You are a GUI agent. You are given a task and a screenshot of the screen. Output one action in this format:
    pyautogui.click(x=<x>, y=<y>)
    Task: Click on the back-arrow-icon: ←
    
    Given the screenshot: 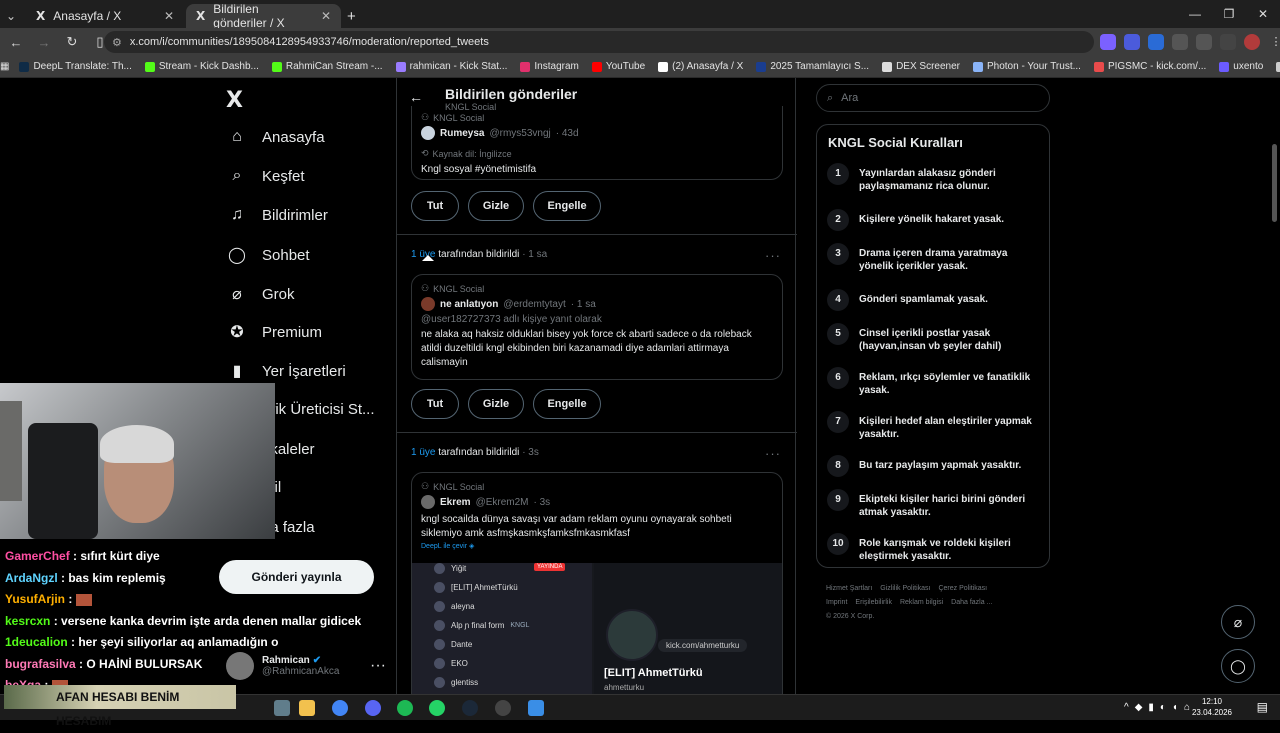 What is the action you would take?
    pyautogui.click(x=416, y=97)
    